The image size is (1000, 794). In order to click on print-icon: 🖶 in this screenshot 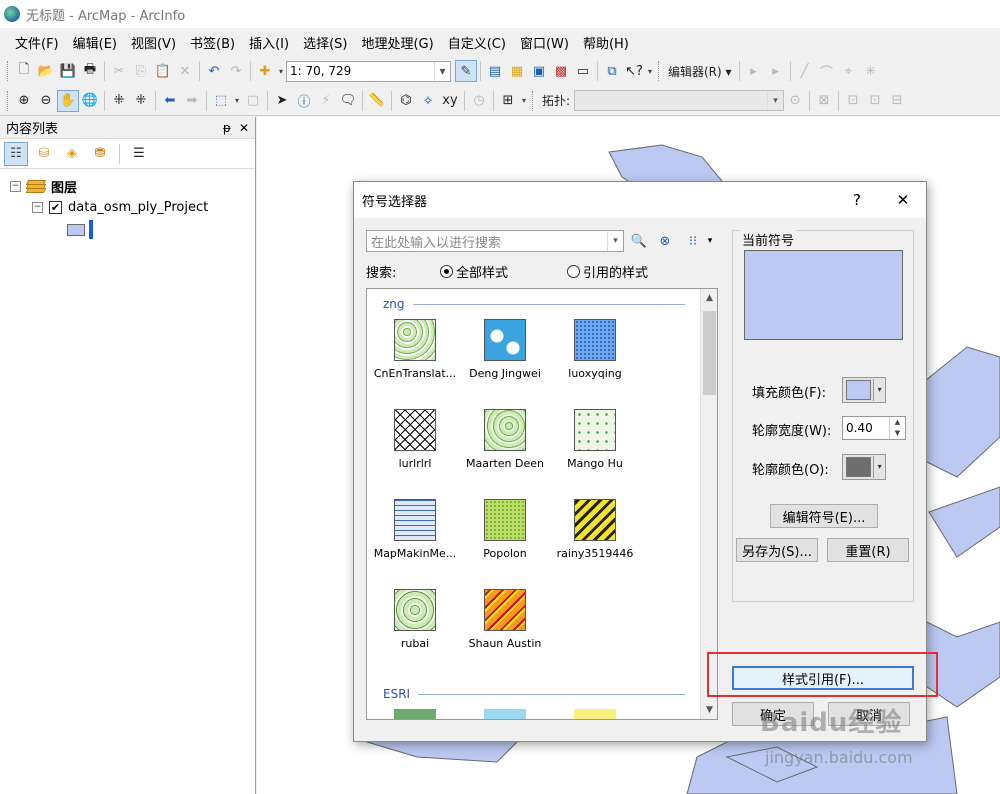, I will do `click(90, 71)`.